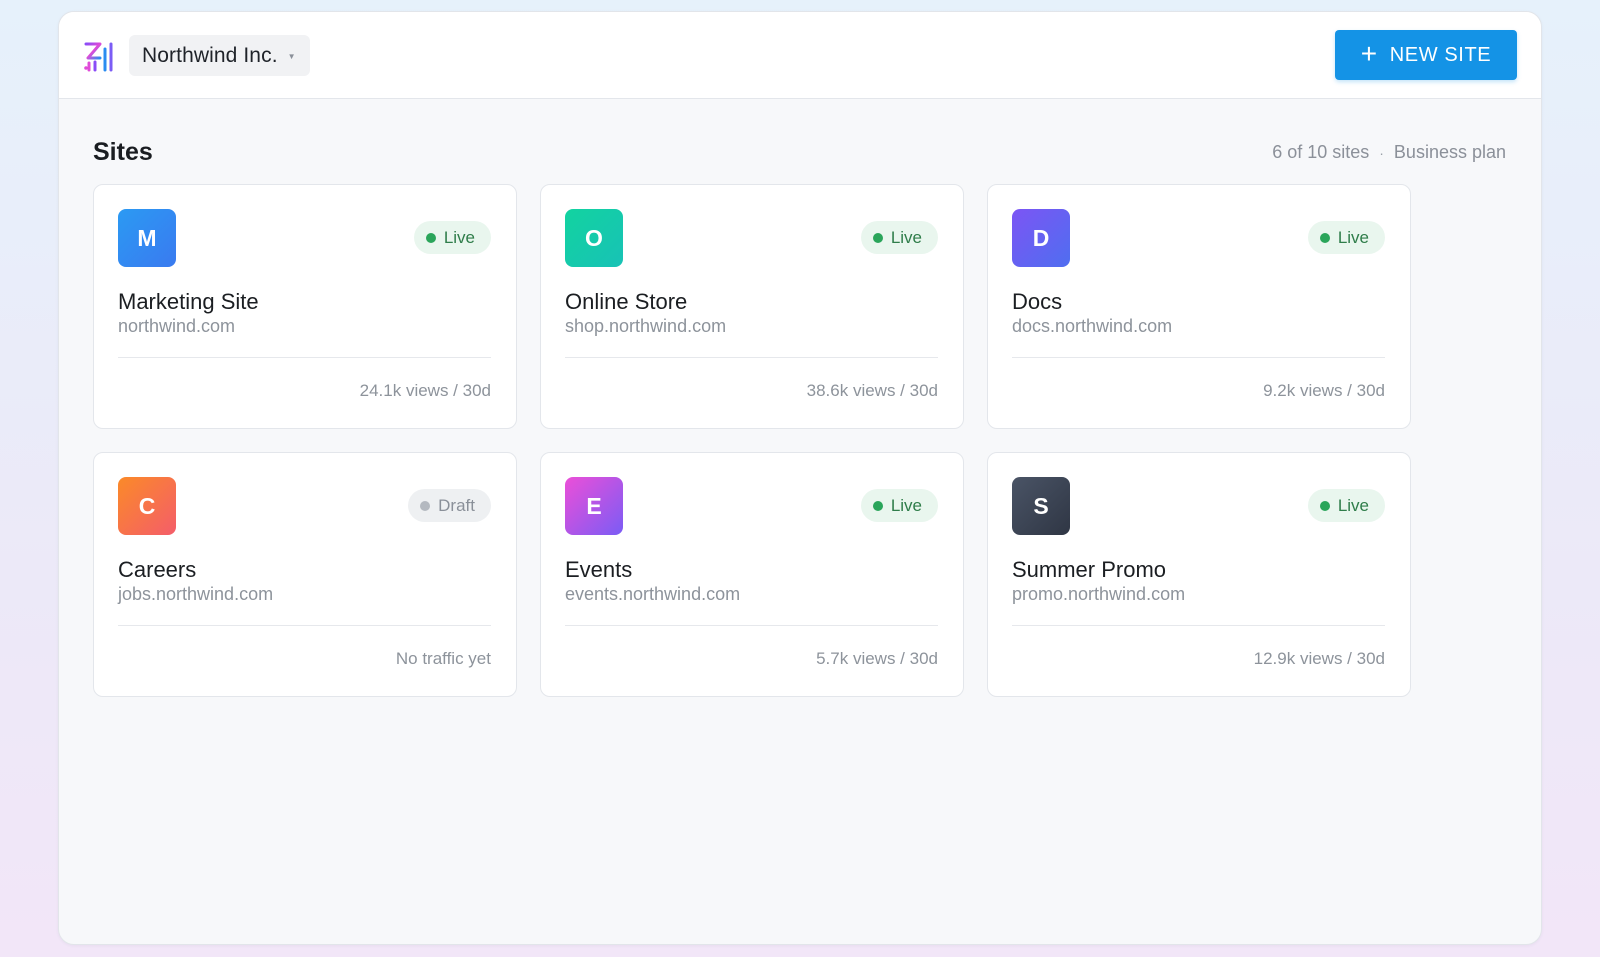 The image size is (1600, 957). What do you see at coordinates (653, 594) in the screenshot?
I see `site-domain: events.northwind.com` at bounding box center [653, 594].